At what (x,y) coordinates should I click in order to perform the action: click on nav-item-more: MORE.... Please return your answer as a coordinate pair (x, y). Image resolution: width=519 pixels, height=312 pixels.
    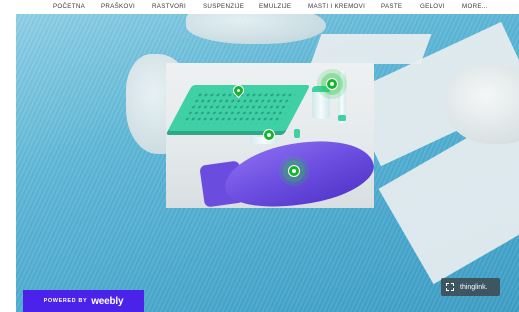
    Looking at the image, I should click on (475, 6).